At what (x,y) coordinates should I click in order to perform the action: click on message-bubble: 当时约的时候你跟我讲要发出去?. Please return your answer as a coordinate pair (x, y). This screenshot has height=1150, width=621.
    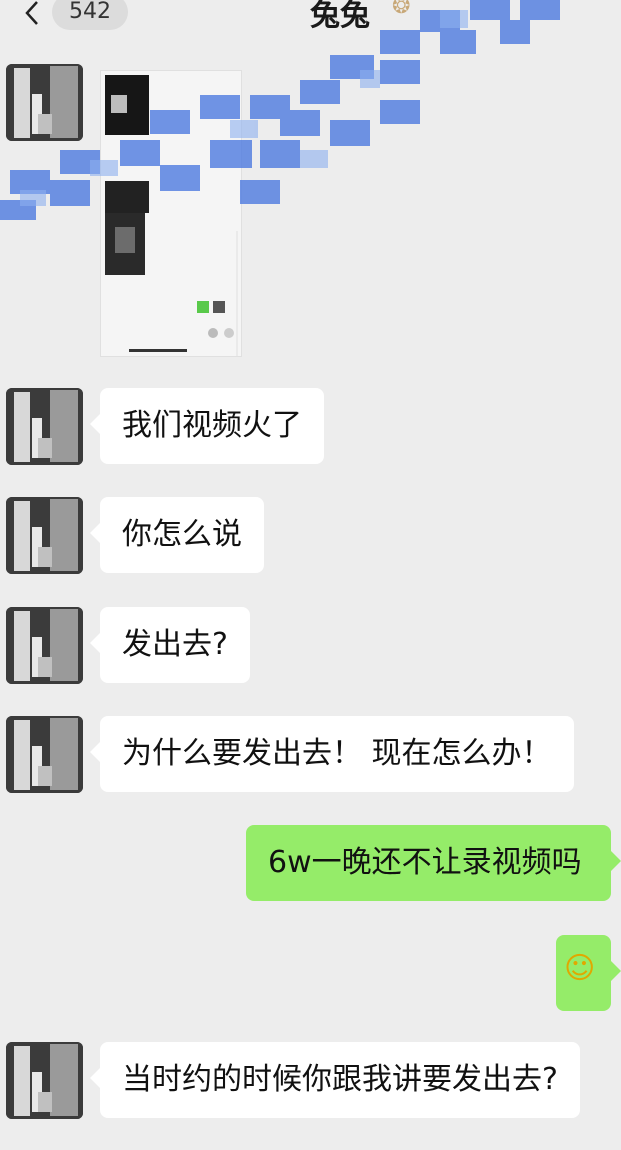
    Looking at the image, I should click on (335, 1080).